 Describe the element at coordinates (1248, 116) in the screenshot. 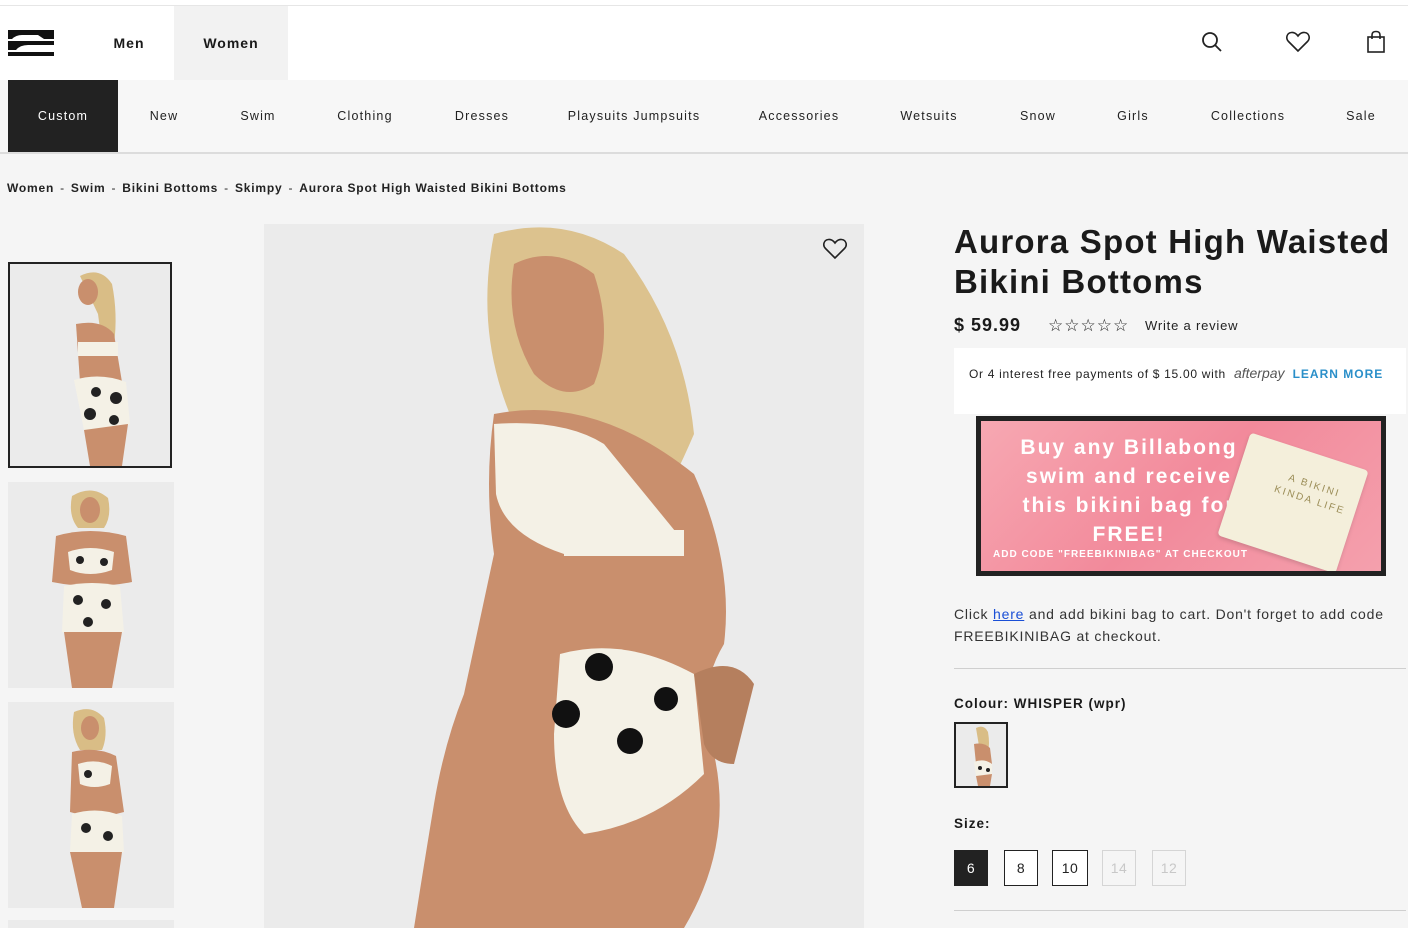

I see `nav-item-collections: Collections` at that location.